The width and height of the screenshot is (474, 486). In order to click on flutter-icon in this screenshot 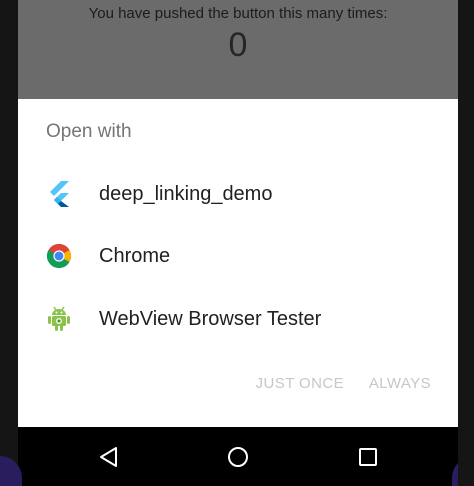, I will do `click(59, 194)`.